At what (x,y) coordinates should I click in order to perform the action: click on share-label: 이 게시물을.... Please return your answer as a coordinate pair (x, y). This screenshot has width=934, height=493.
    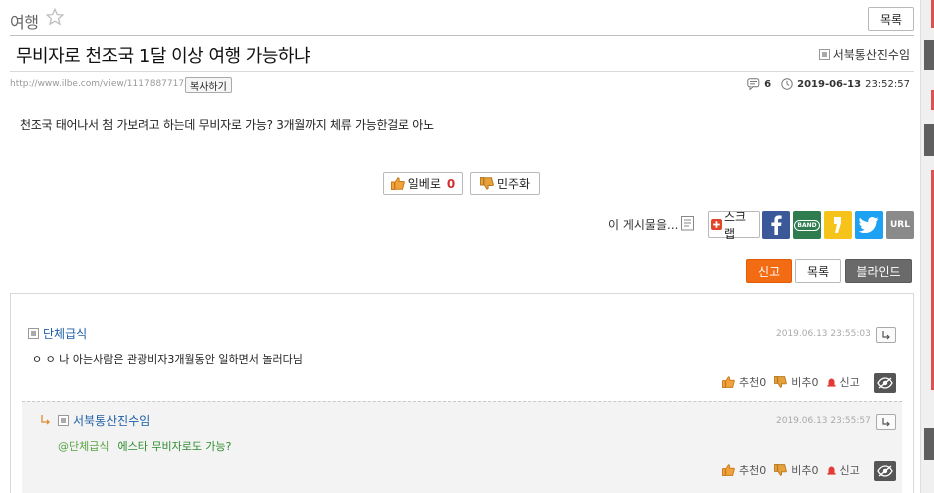
    Looking at the image, I should click on (643, 225).